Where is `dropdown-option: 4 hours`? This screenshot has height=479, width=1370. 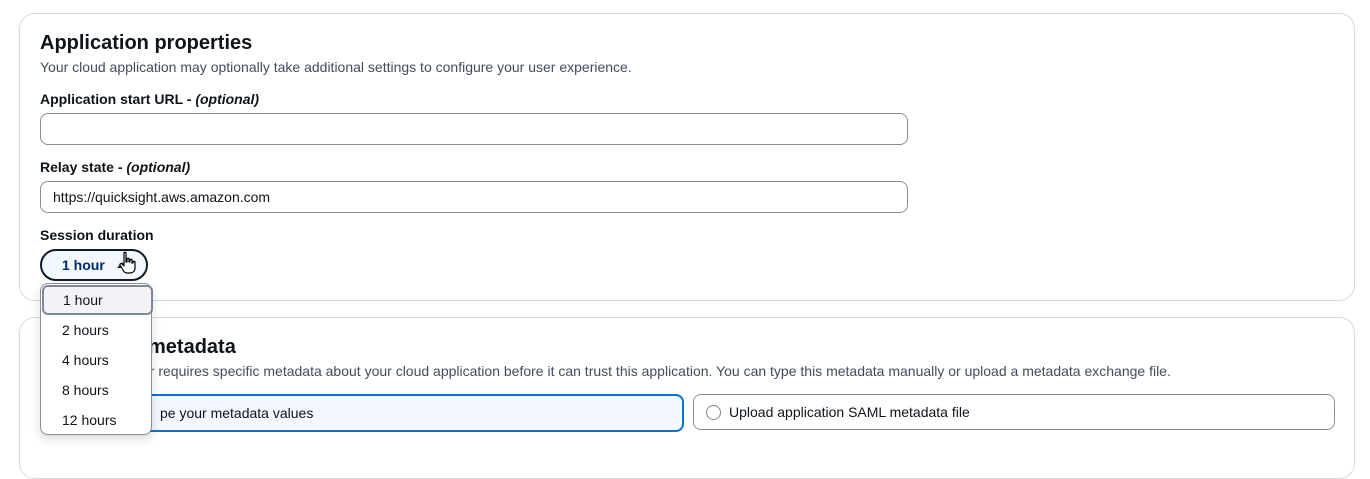
dropdown-option: 4 hours is located at coordinates (96, 360).